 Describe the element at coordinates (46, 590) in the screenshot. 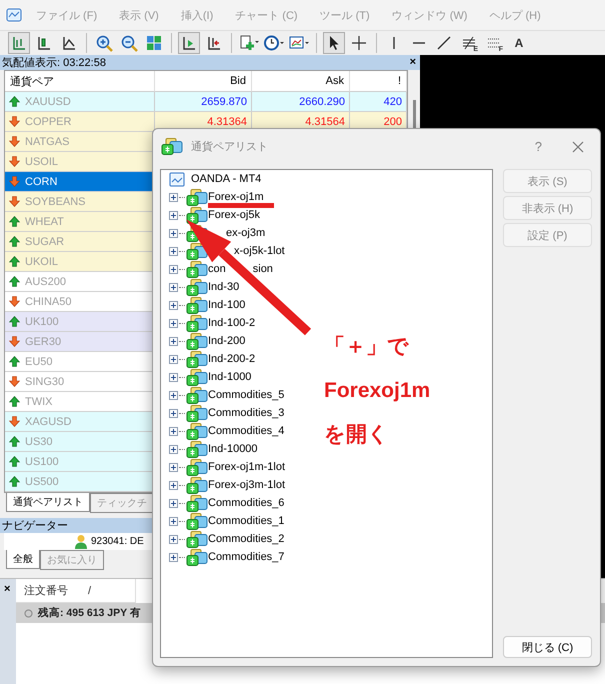

I see `column-header: 注文番号` at that location.